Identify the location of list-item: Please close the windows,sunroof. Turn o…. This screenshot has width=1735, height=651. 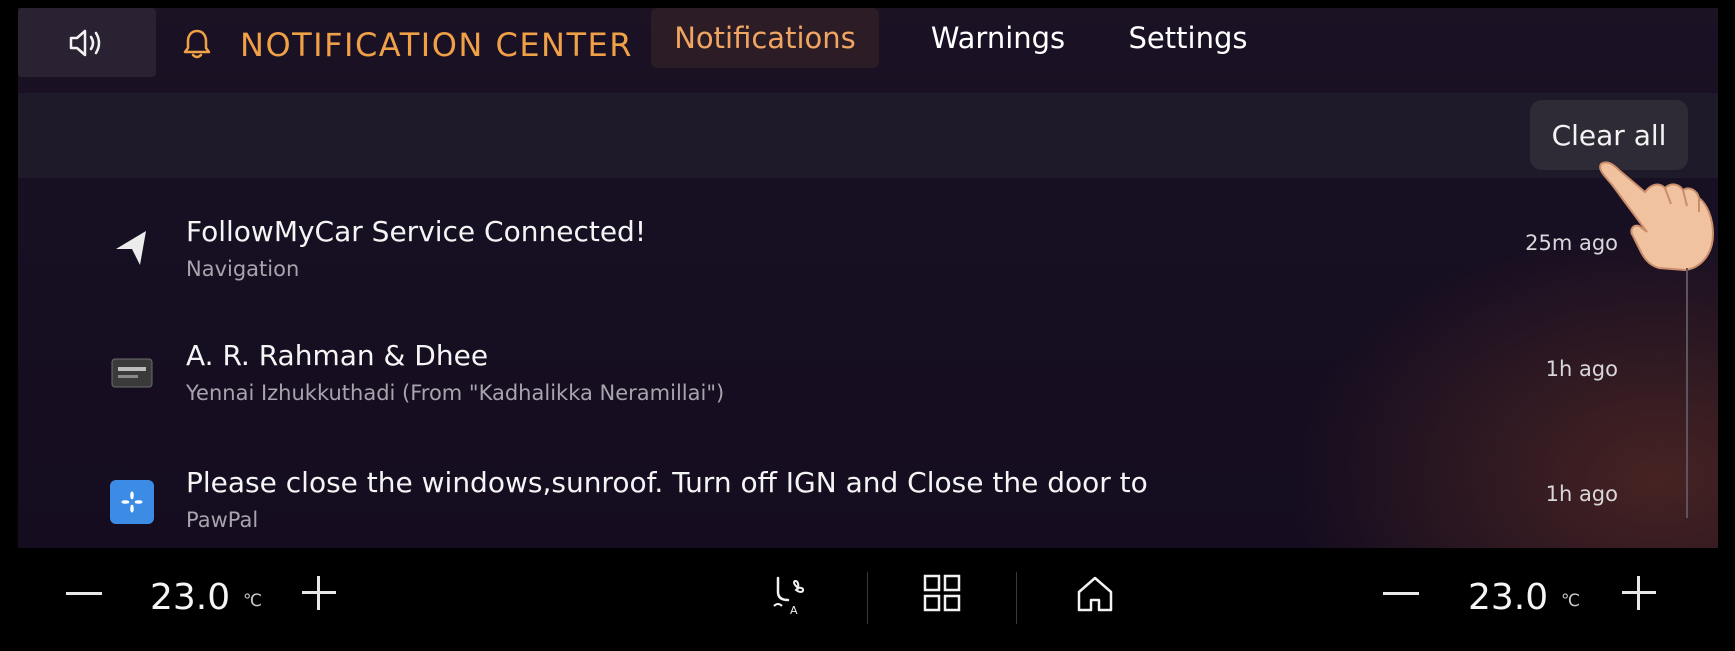
(838, 504).